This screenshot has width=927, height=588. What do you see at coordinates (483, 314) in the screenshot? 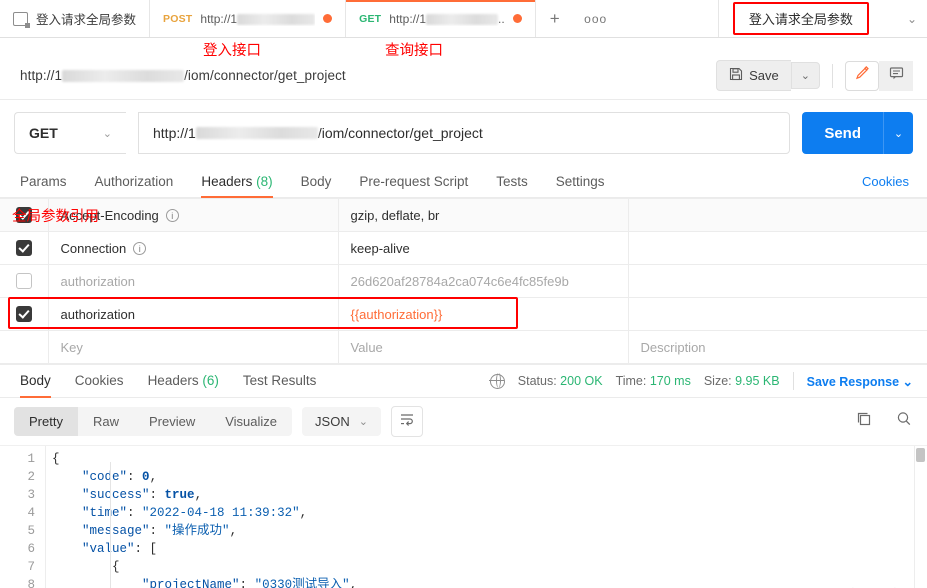
I see `header-value-cell: {{authorization}}` at bounding box center [483, 314].